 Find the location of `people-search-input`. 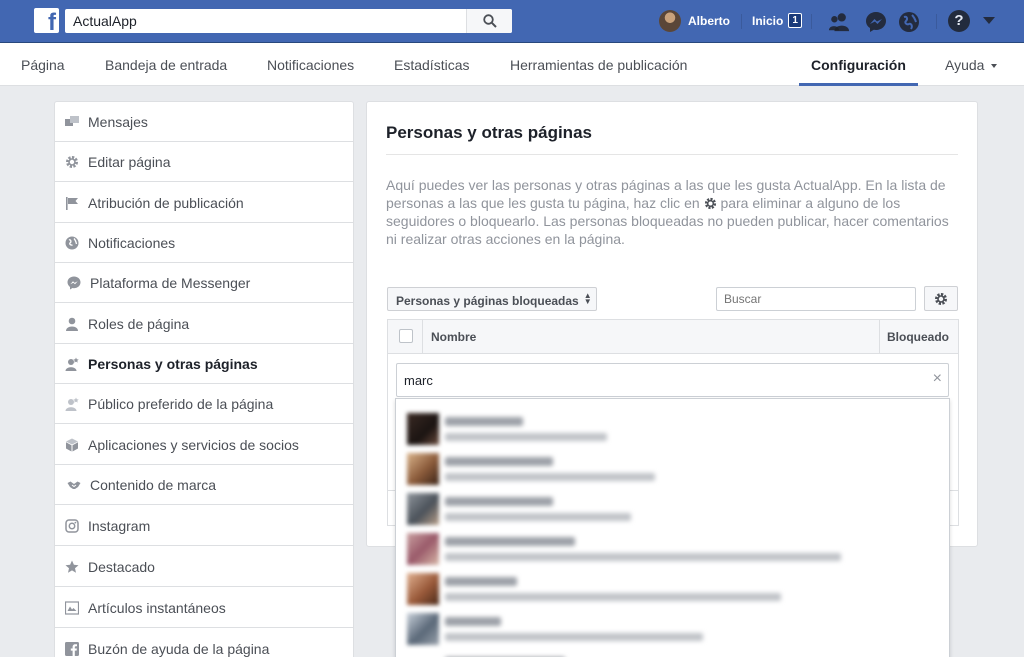

people-search-input is located at coordinates (816, 299).